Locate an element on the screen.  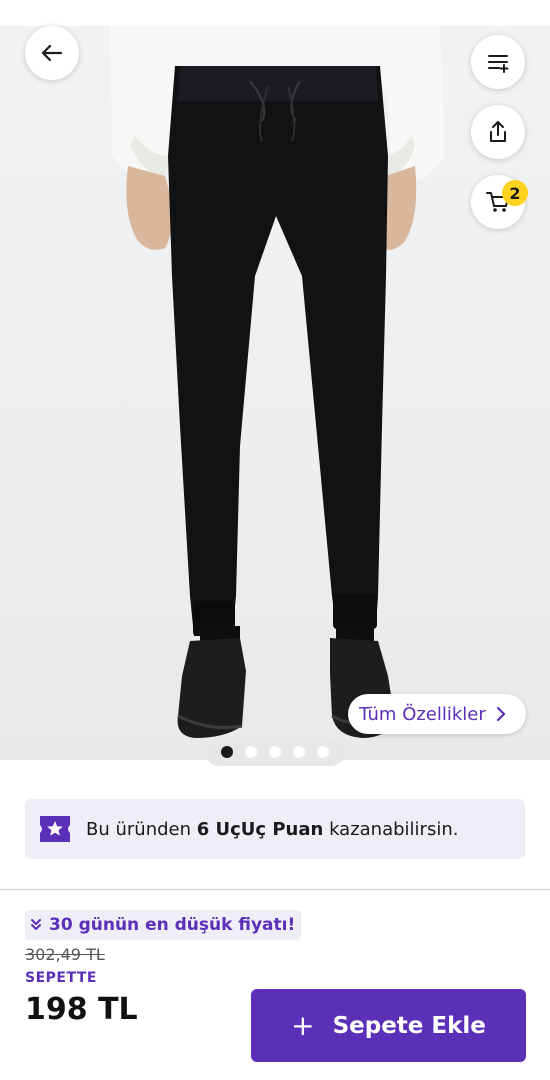
points-text: Bu üründen 6 UçUç Puan kazanabilirsin. is located at coordinates (272, 829).